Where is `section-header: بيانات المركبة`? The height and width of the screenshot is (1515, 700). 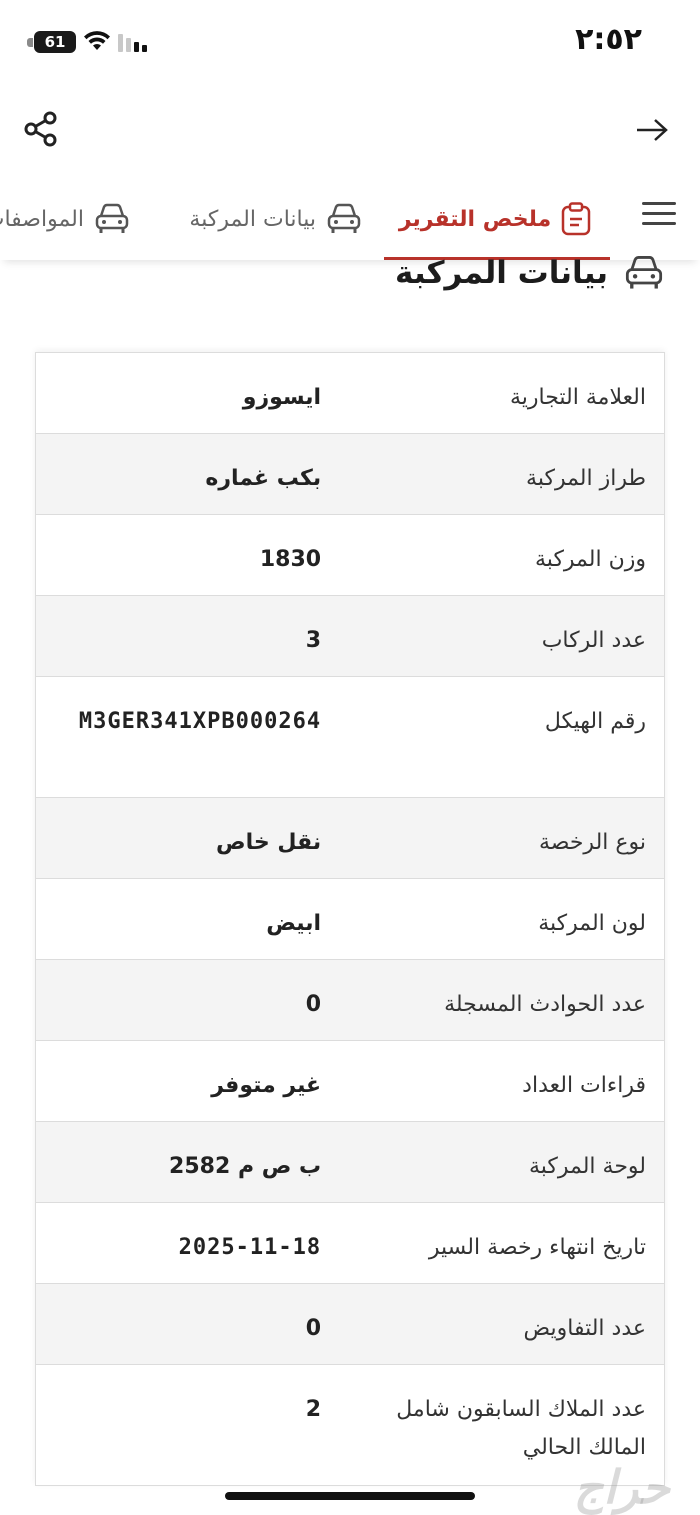
section-header: بيانات المركبة is located at coordinates (529, 273).